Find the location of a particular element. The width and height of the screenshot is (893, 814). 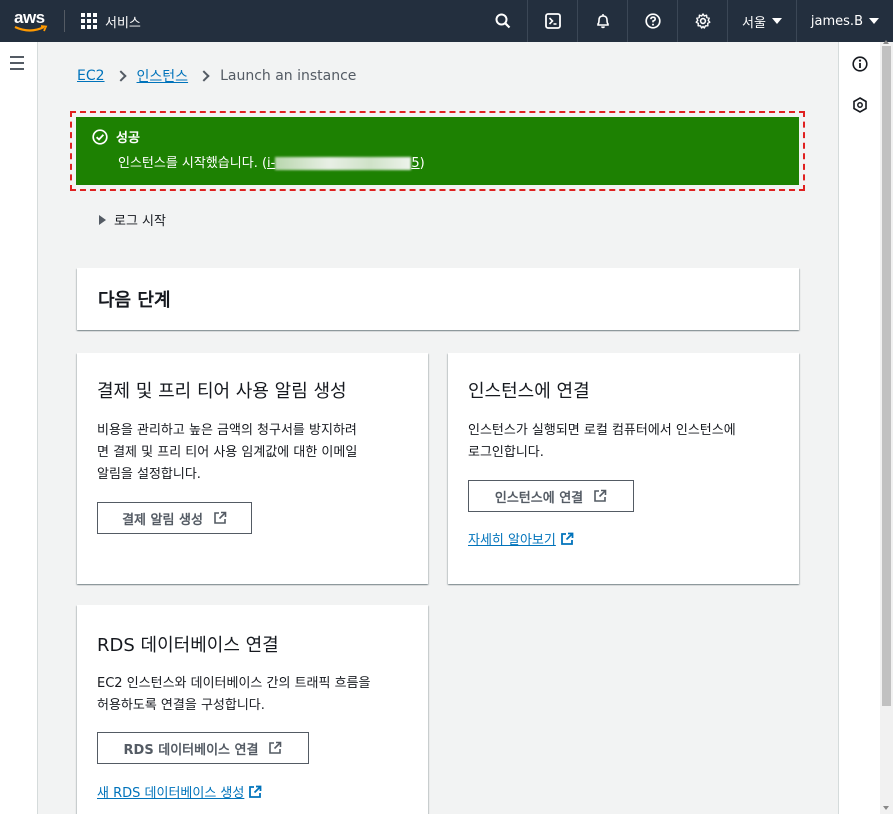

help-button is located at coordinates (653, 21).